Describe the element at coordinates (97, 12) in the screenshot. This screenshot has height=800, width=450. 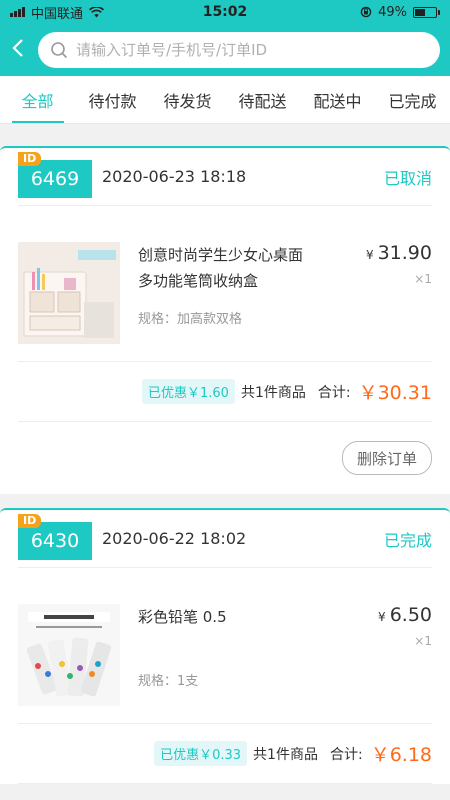
I see `wifi-icon` at that location.